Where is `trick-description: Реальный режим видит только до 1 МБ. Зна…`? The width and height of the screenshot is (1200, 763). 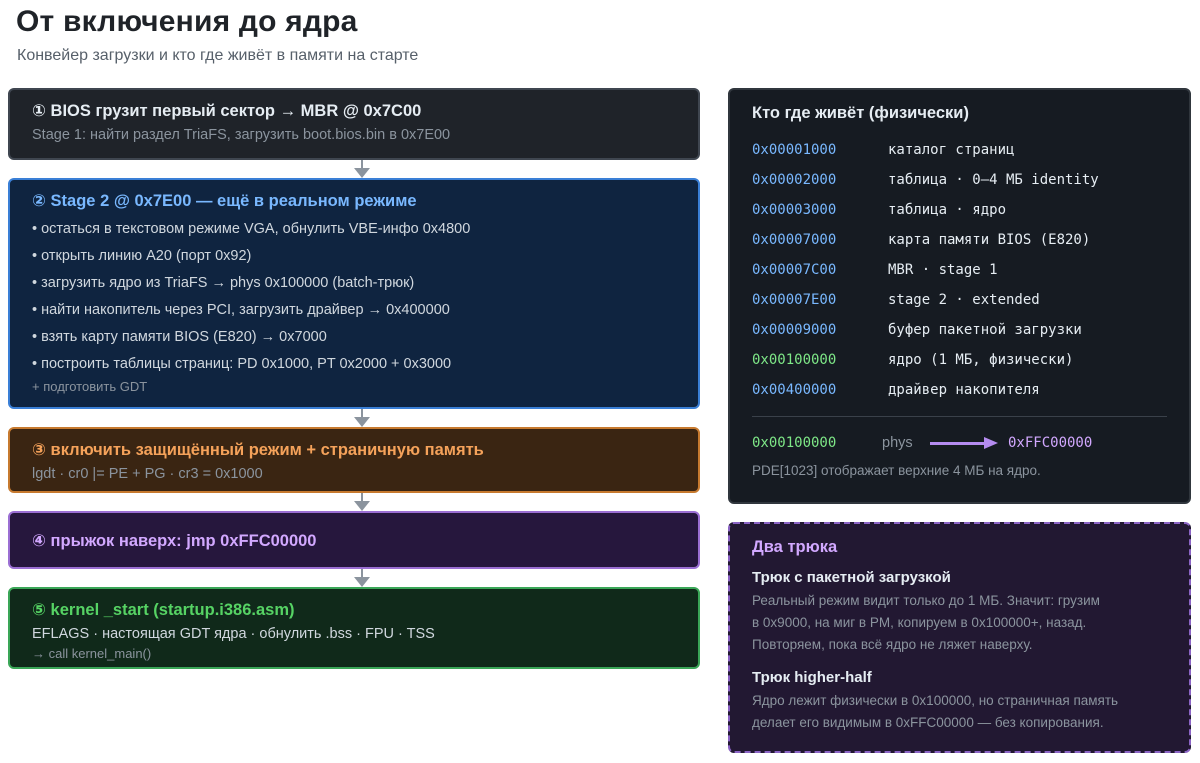 trick-description: Реальный режим видит только до 1 МБ. Зна… is located at coordinates (959, 623).